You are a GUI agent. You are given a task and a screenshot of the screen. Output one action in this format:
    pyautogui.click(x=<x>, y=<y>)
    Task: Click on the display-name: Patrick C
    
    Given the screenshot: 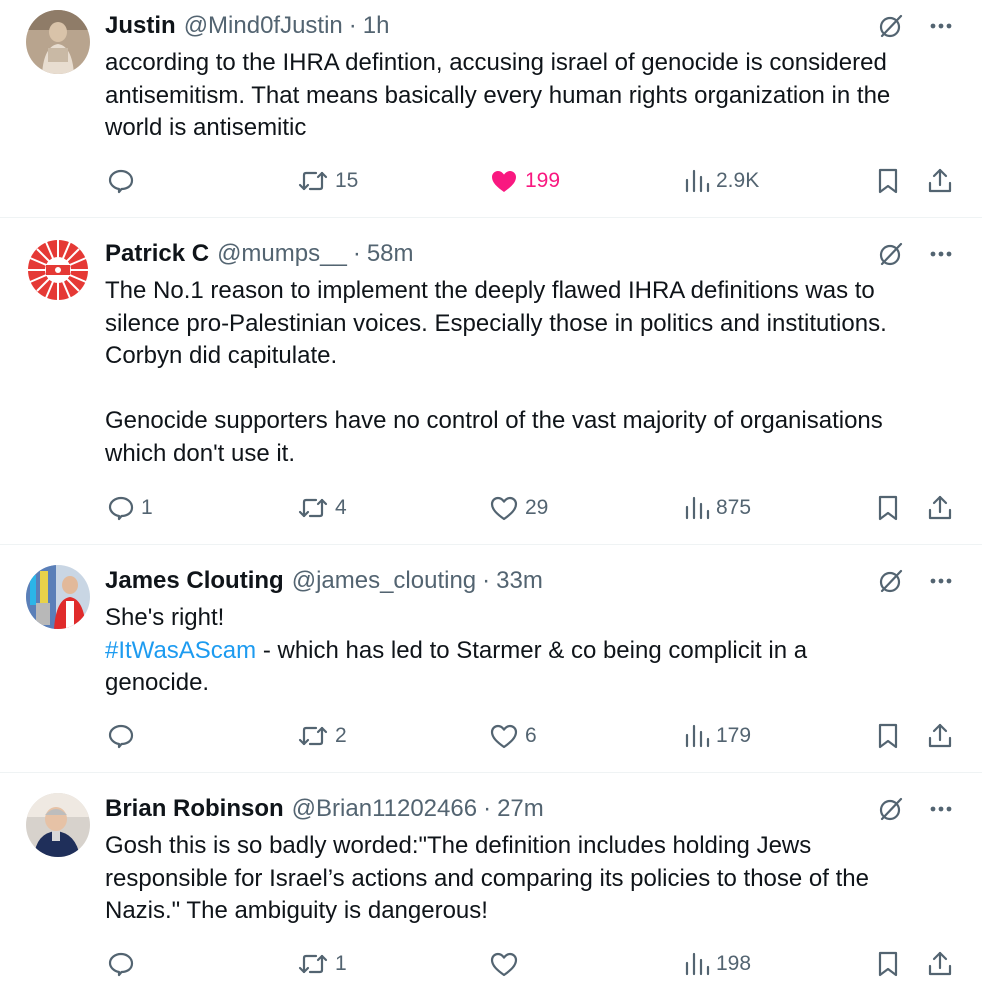 What is the action you would take?
    pyautogui.click(x=157, y=254)
    